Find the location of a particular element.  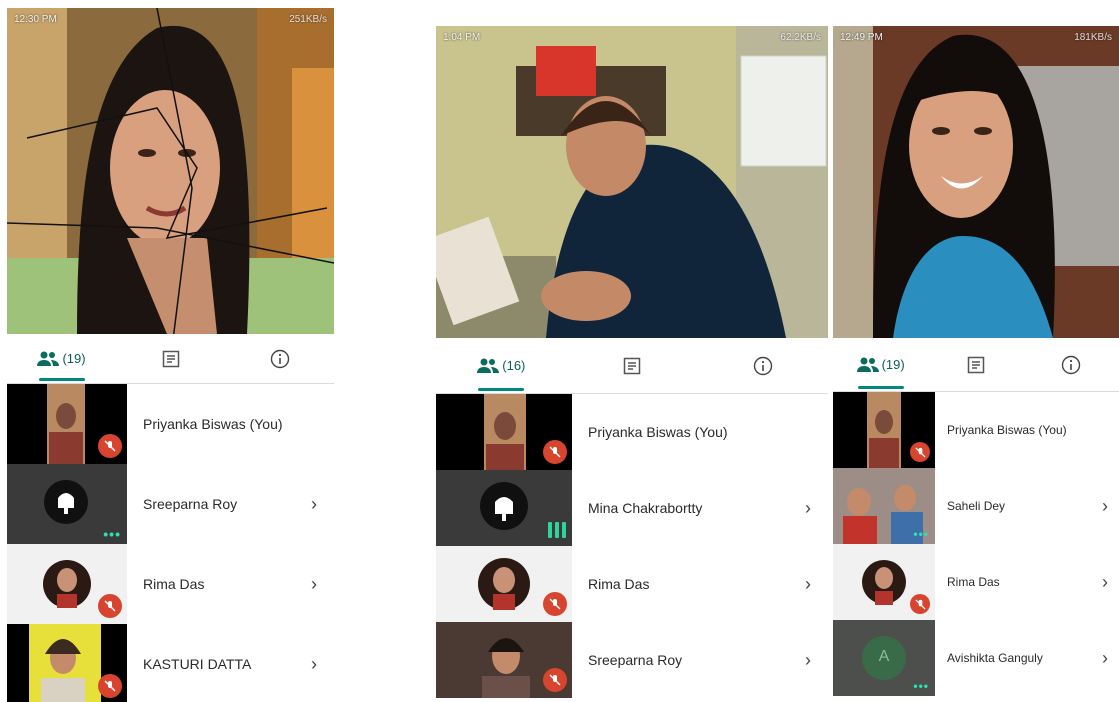

status-bar: 12:49 PM 181KB/s is located at coordinates (976, 37).